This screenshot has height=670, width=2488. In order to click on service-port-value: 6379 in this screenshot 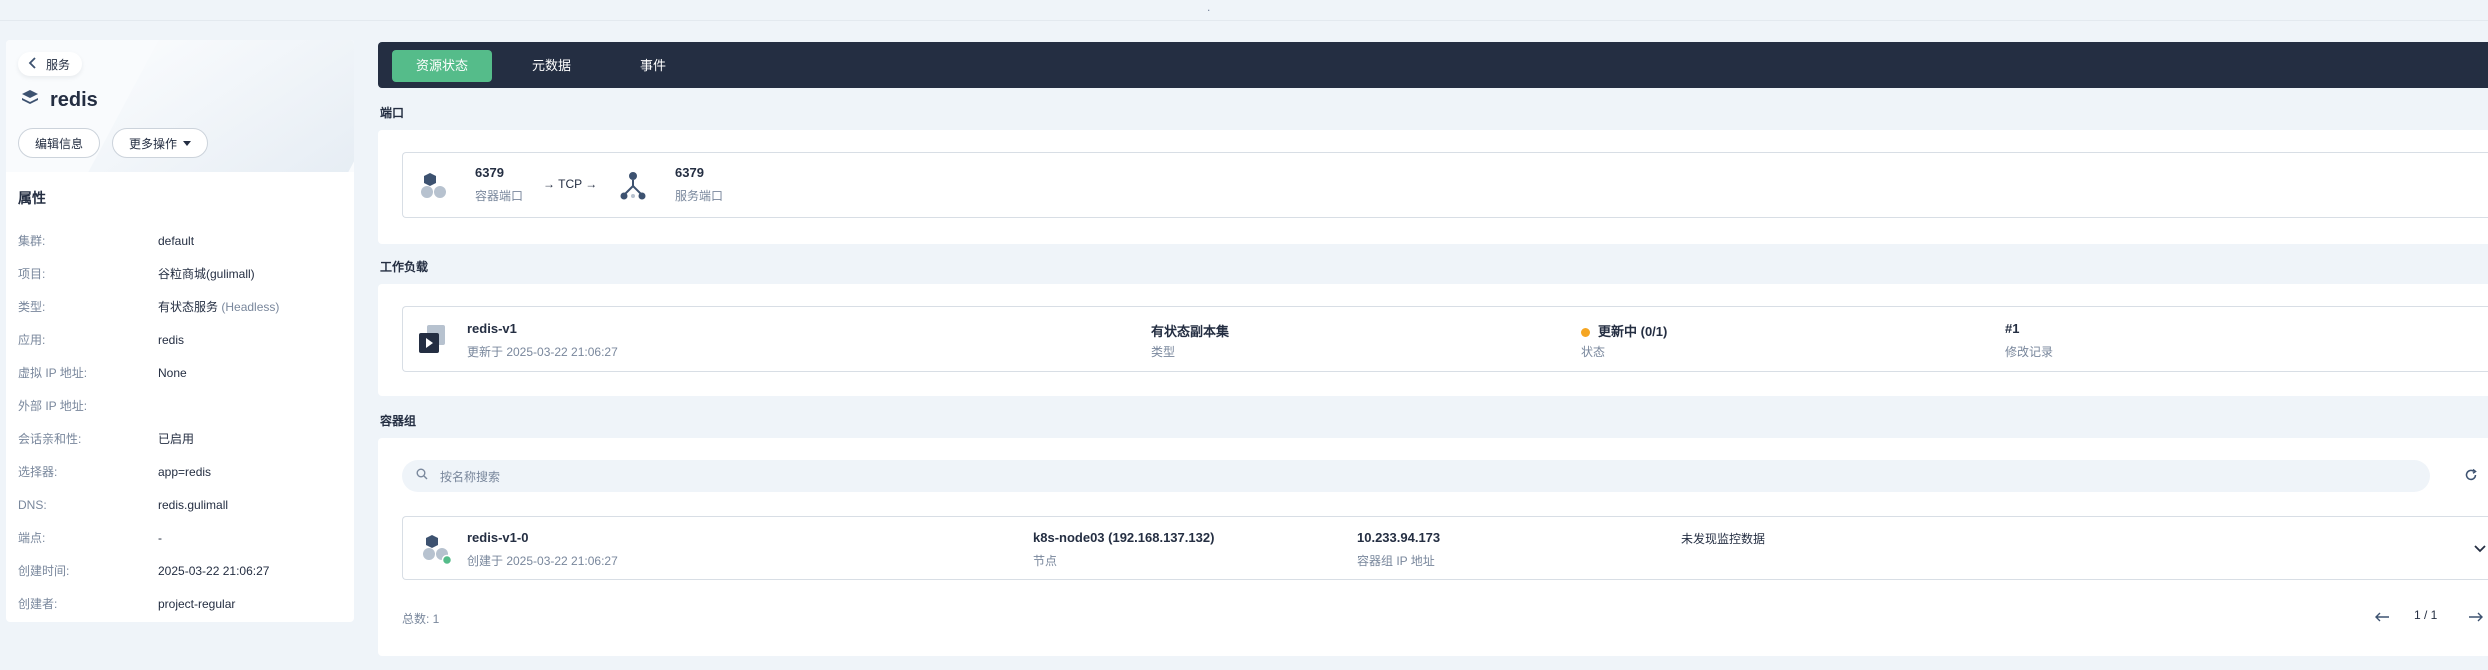, I will do `click(689, 172)`.